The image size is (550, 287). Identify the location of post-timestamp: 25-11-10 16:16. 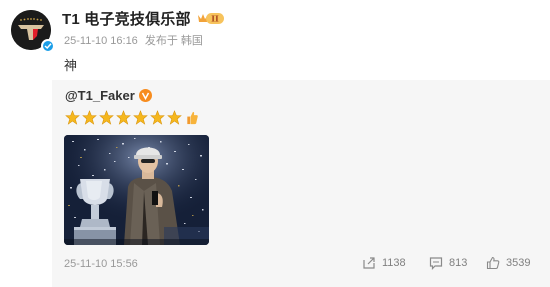
(101, 41).